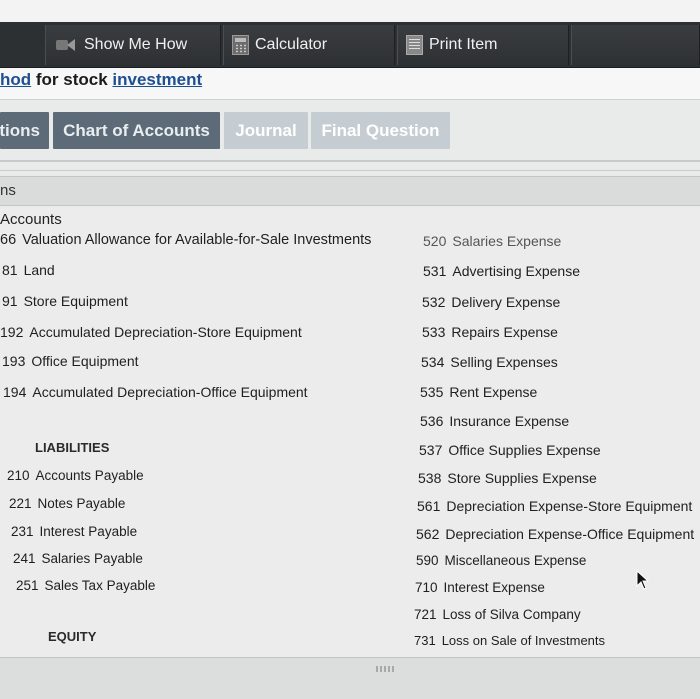 Image resolution: width=700 pixels, height=699 pixels. What do you see at coordinates (24, 130) in the screenshot?
I see `tab-instructions: tions` at bounding box center [24, 130].